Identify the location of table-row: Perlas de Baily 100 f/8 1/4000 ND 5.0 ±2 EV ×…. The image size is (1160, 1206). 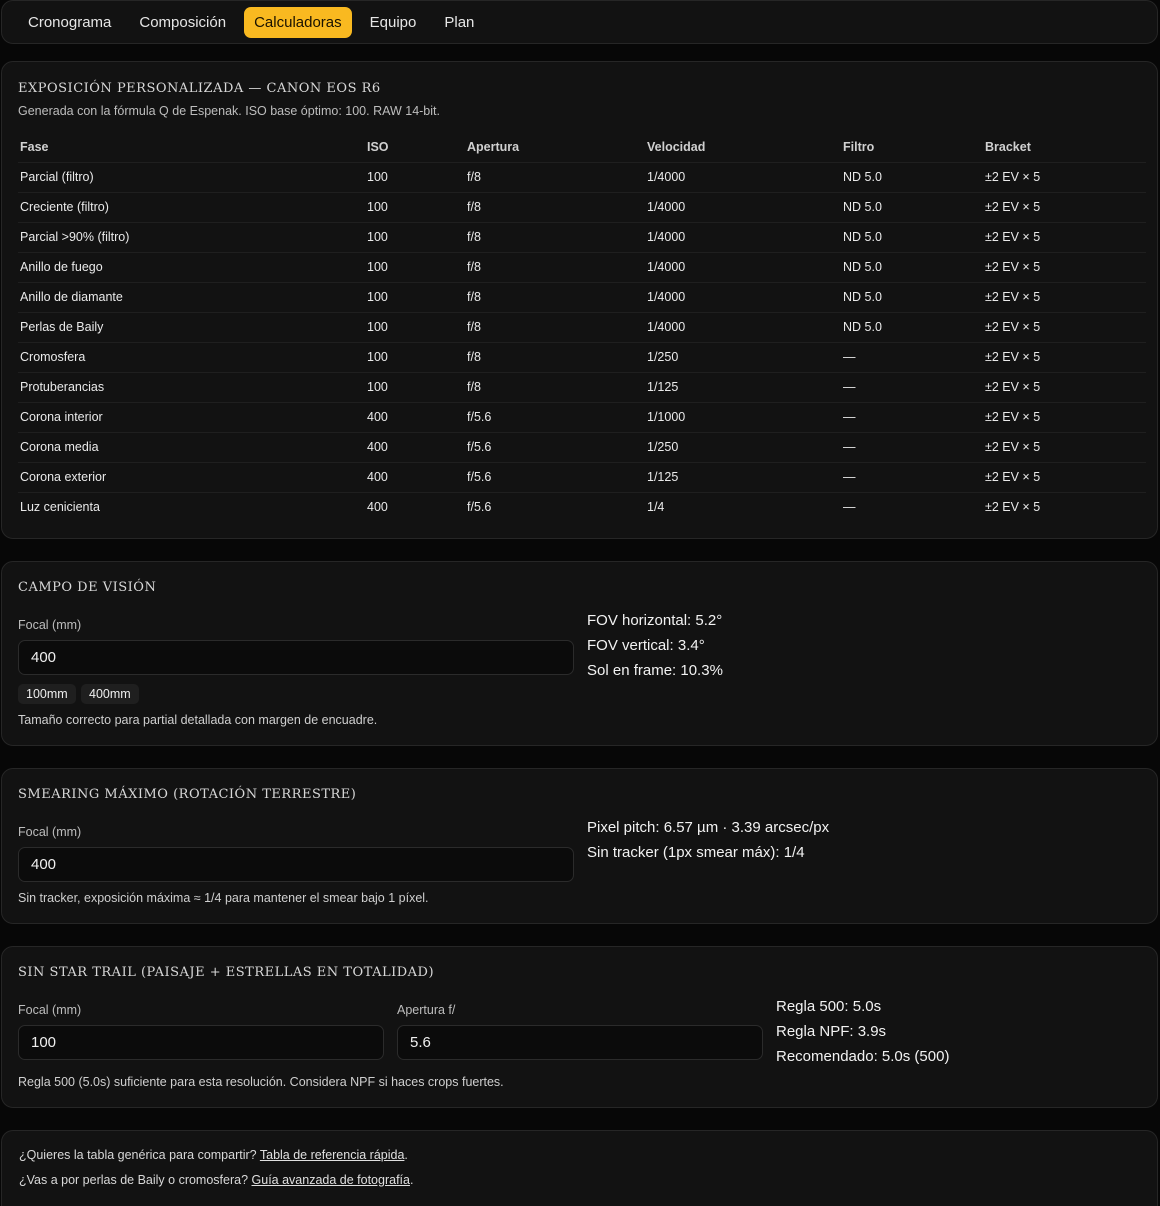
(582, 326).